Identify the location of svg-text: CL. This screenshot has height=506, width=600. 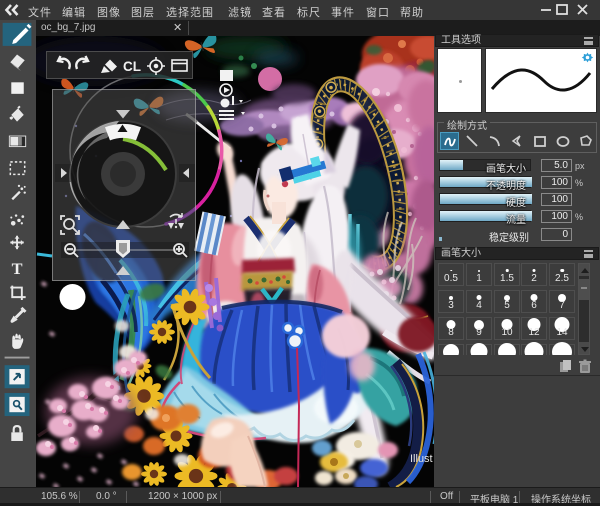
(132, 66).